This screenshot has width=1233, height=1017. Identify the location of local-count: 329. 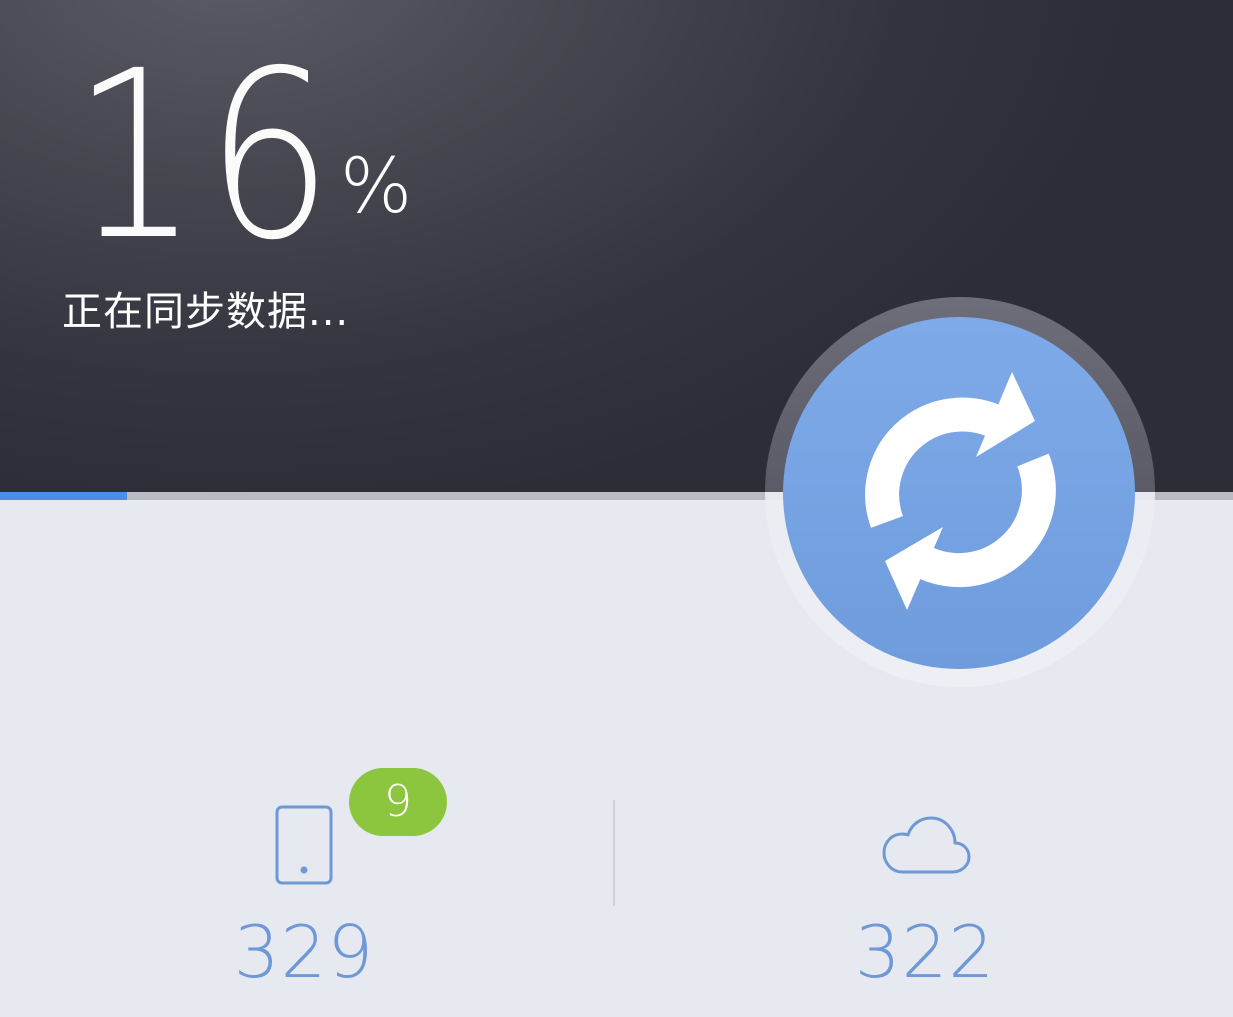
(304, 952).